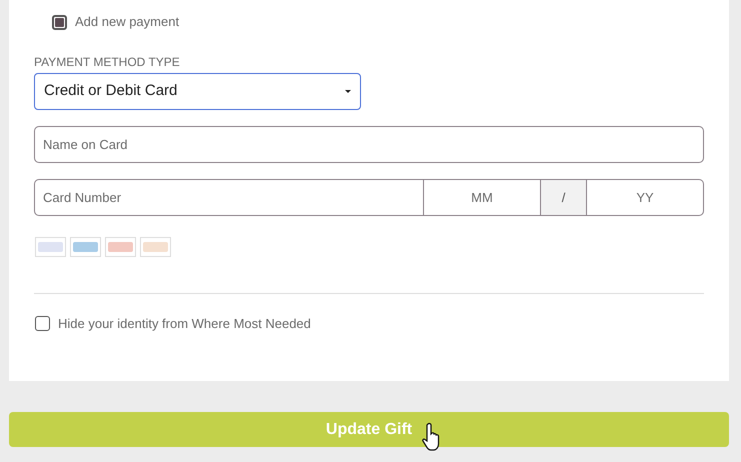 The image size is (741, 462). Describe the element at coordinates (107, 62) in the screenshot. I see `field-label: PAYMENT METHOD TYPE` at that location.